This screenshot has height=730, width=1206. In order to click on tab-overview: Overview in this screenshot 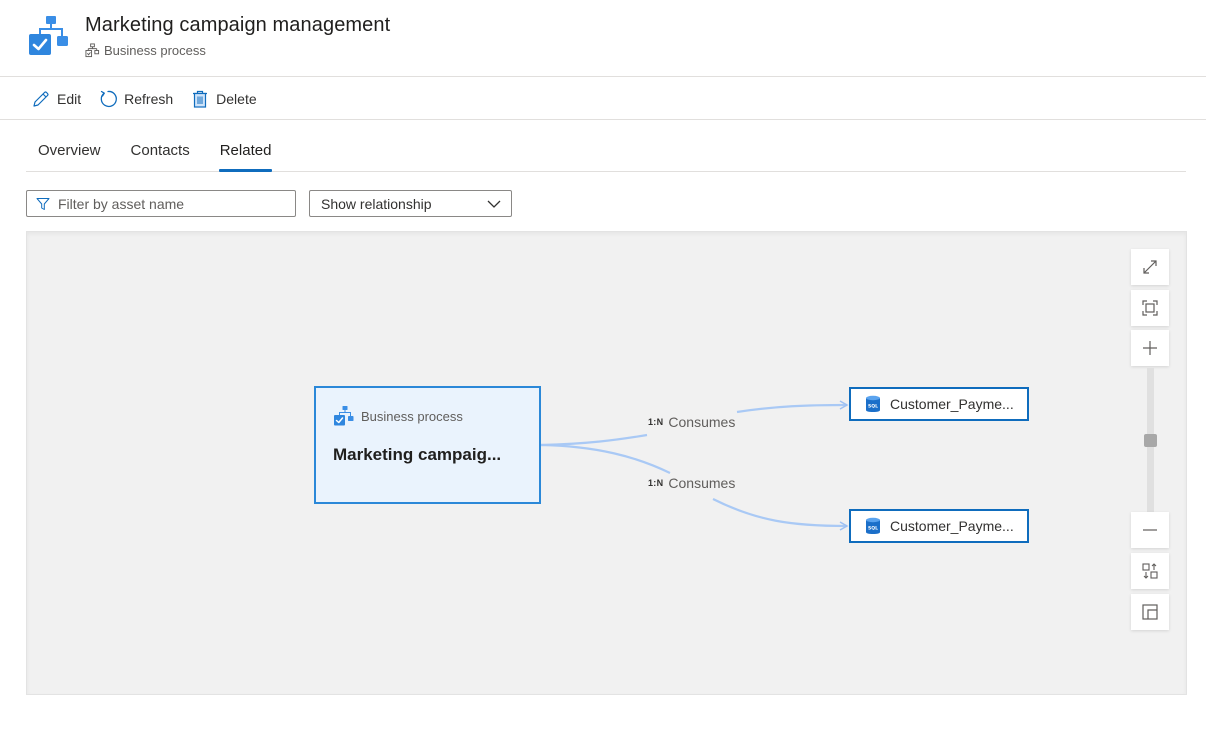, I will do `click(69, 150)`.